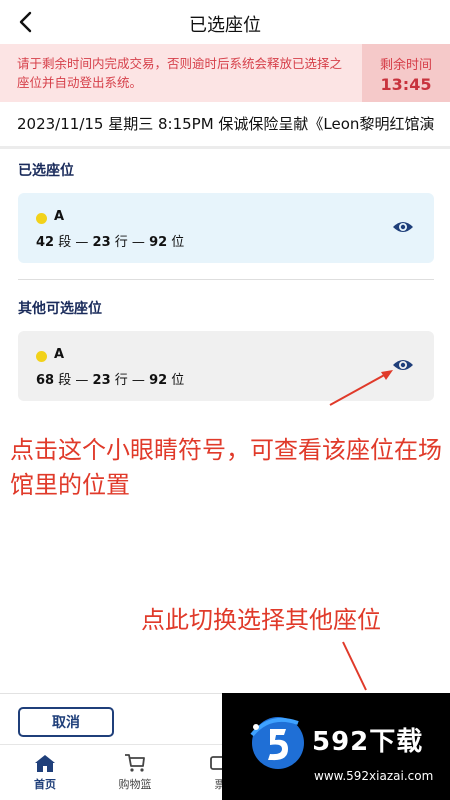 The width and height of the screenshot is (450, 800). What do you see at coordinates (374, 776) in the screenshot?
I see `watermark-url: www.592xiazai.com` at bounding box center [374, 776].